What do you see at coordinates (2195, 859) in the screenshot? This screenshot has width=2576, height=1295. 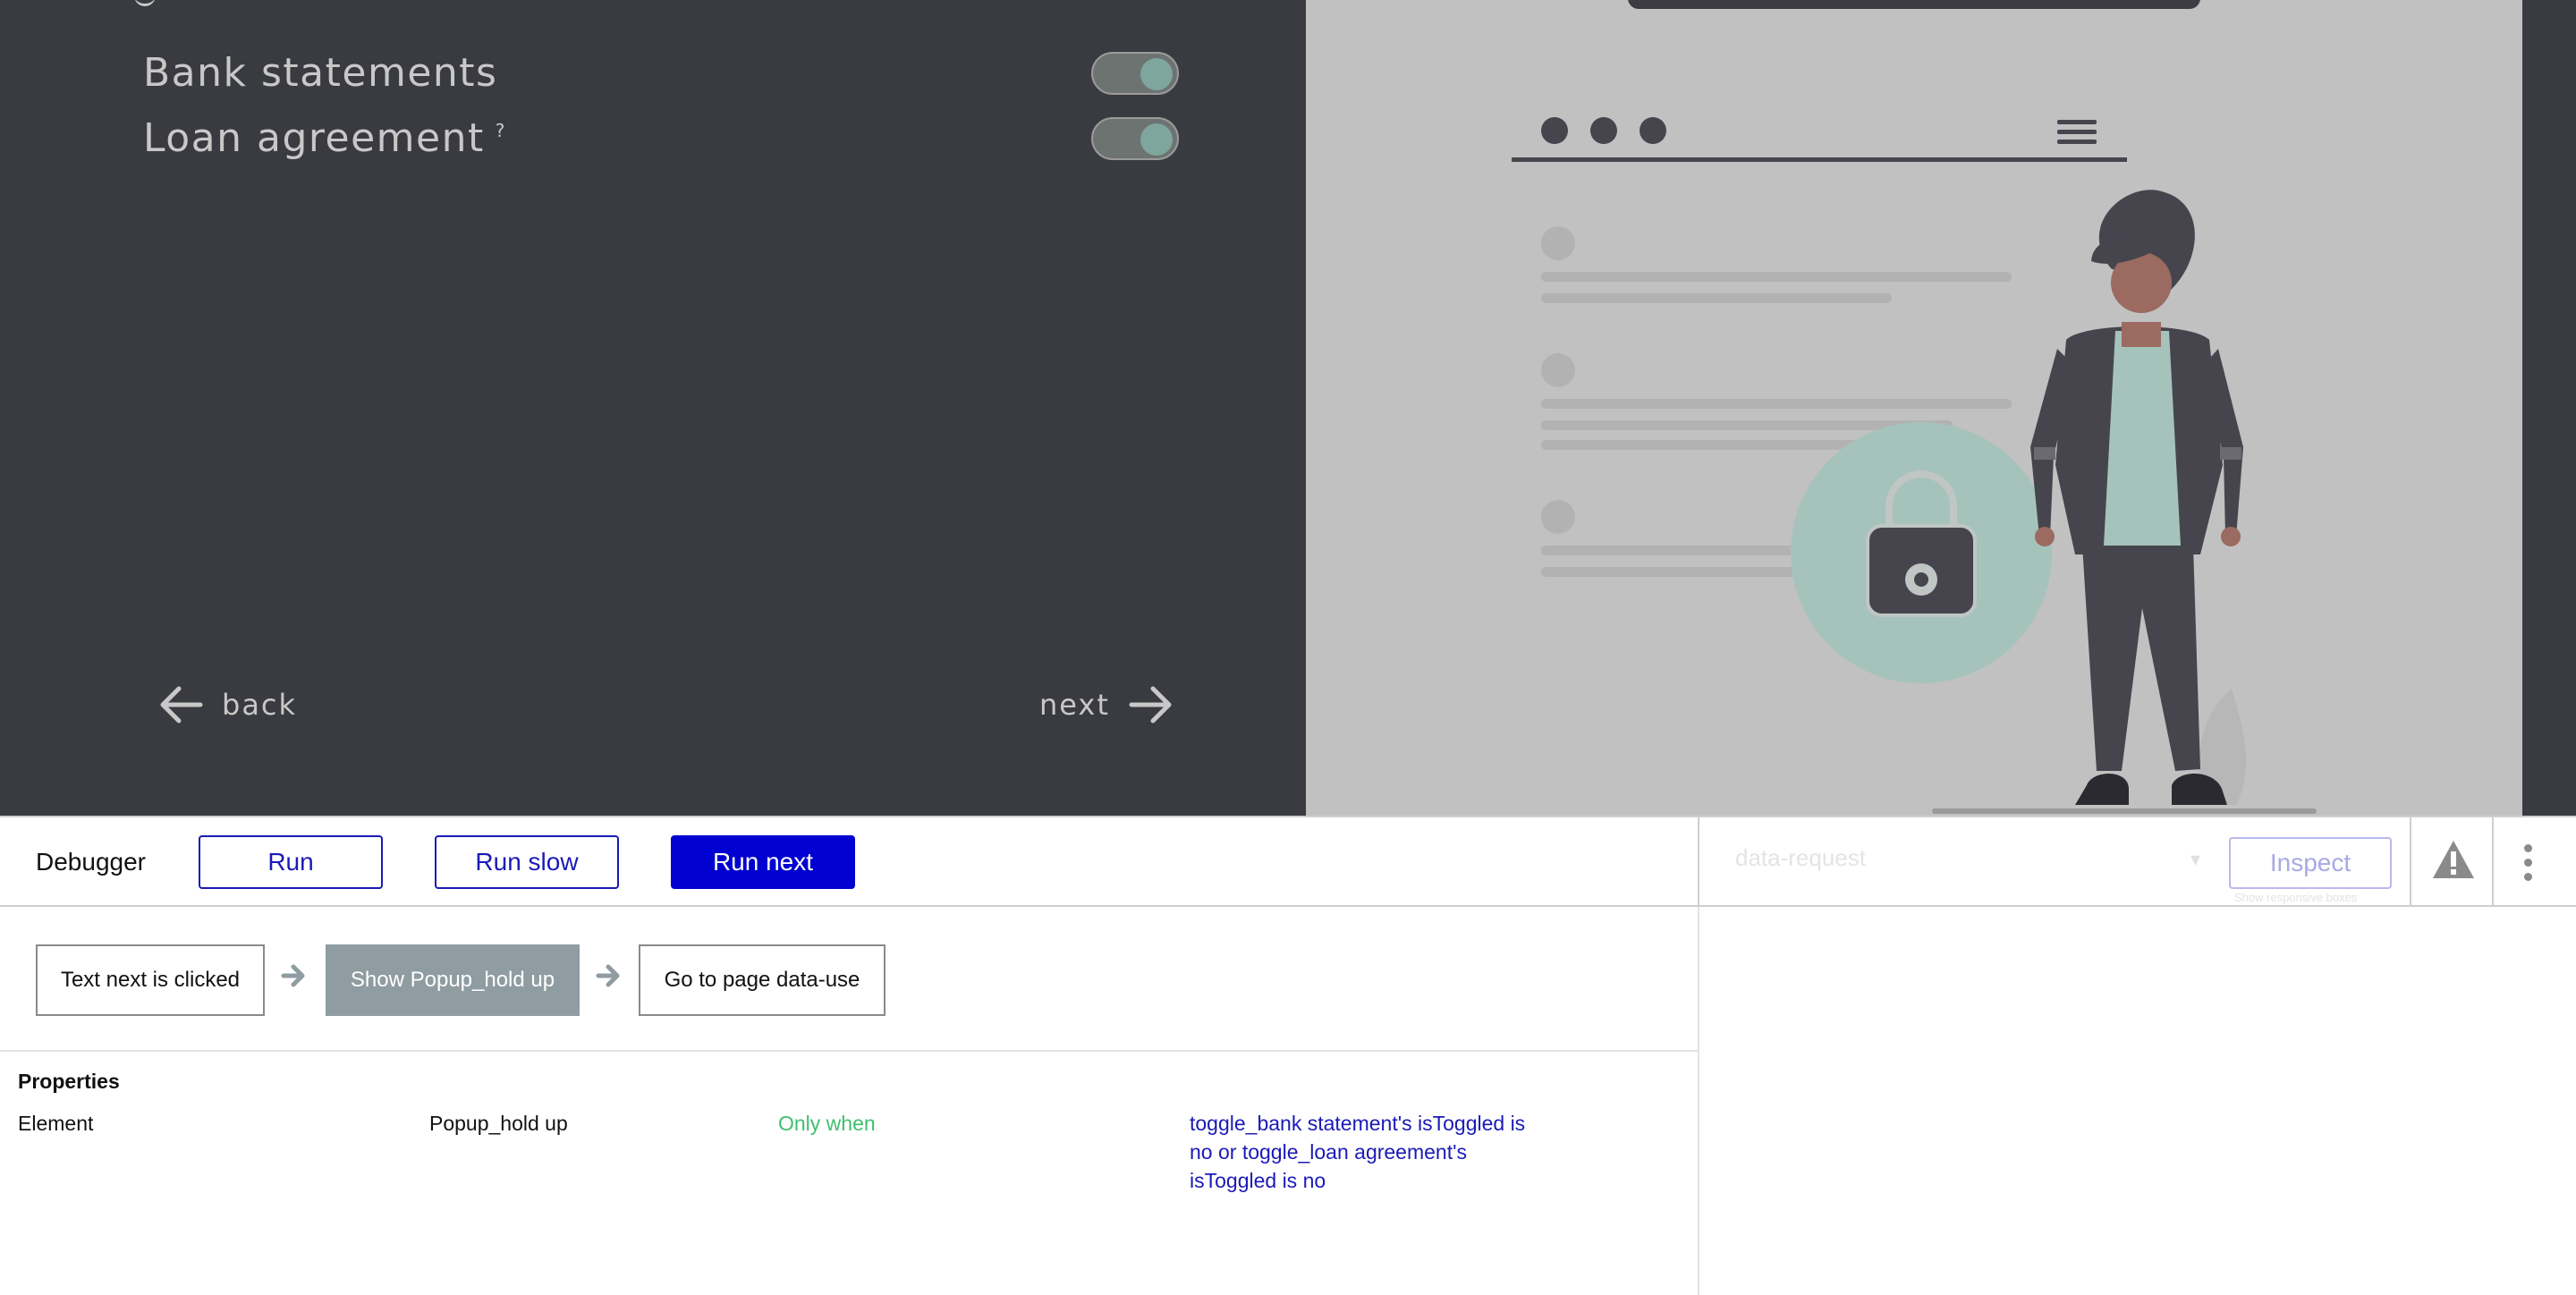 I see `chevron-down-icon: ▾` at bounding box center [2195, 859].